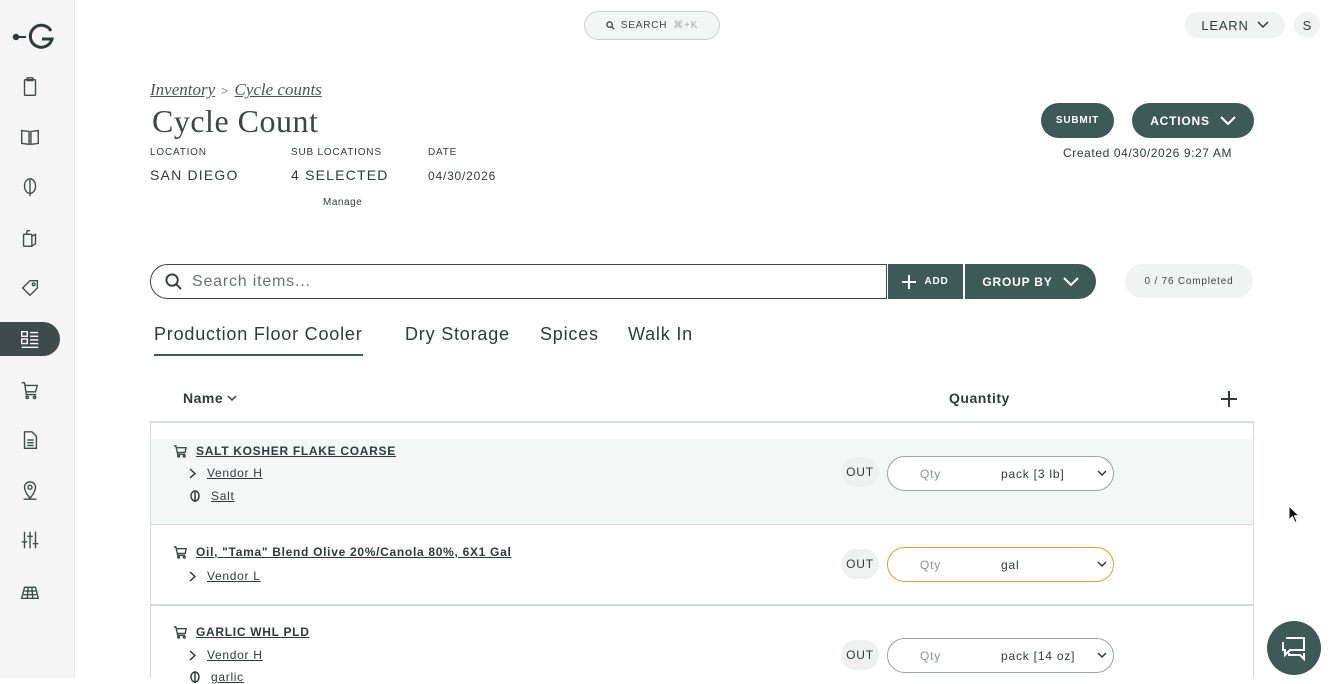 This screenshot has width=1332, height=684. I want to click on mouse-cursor-icon, so click(1294, 514).